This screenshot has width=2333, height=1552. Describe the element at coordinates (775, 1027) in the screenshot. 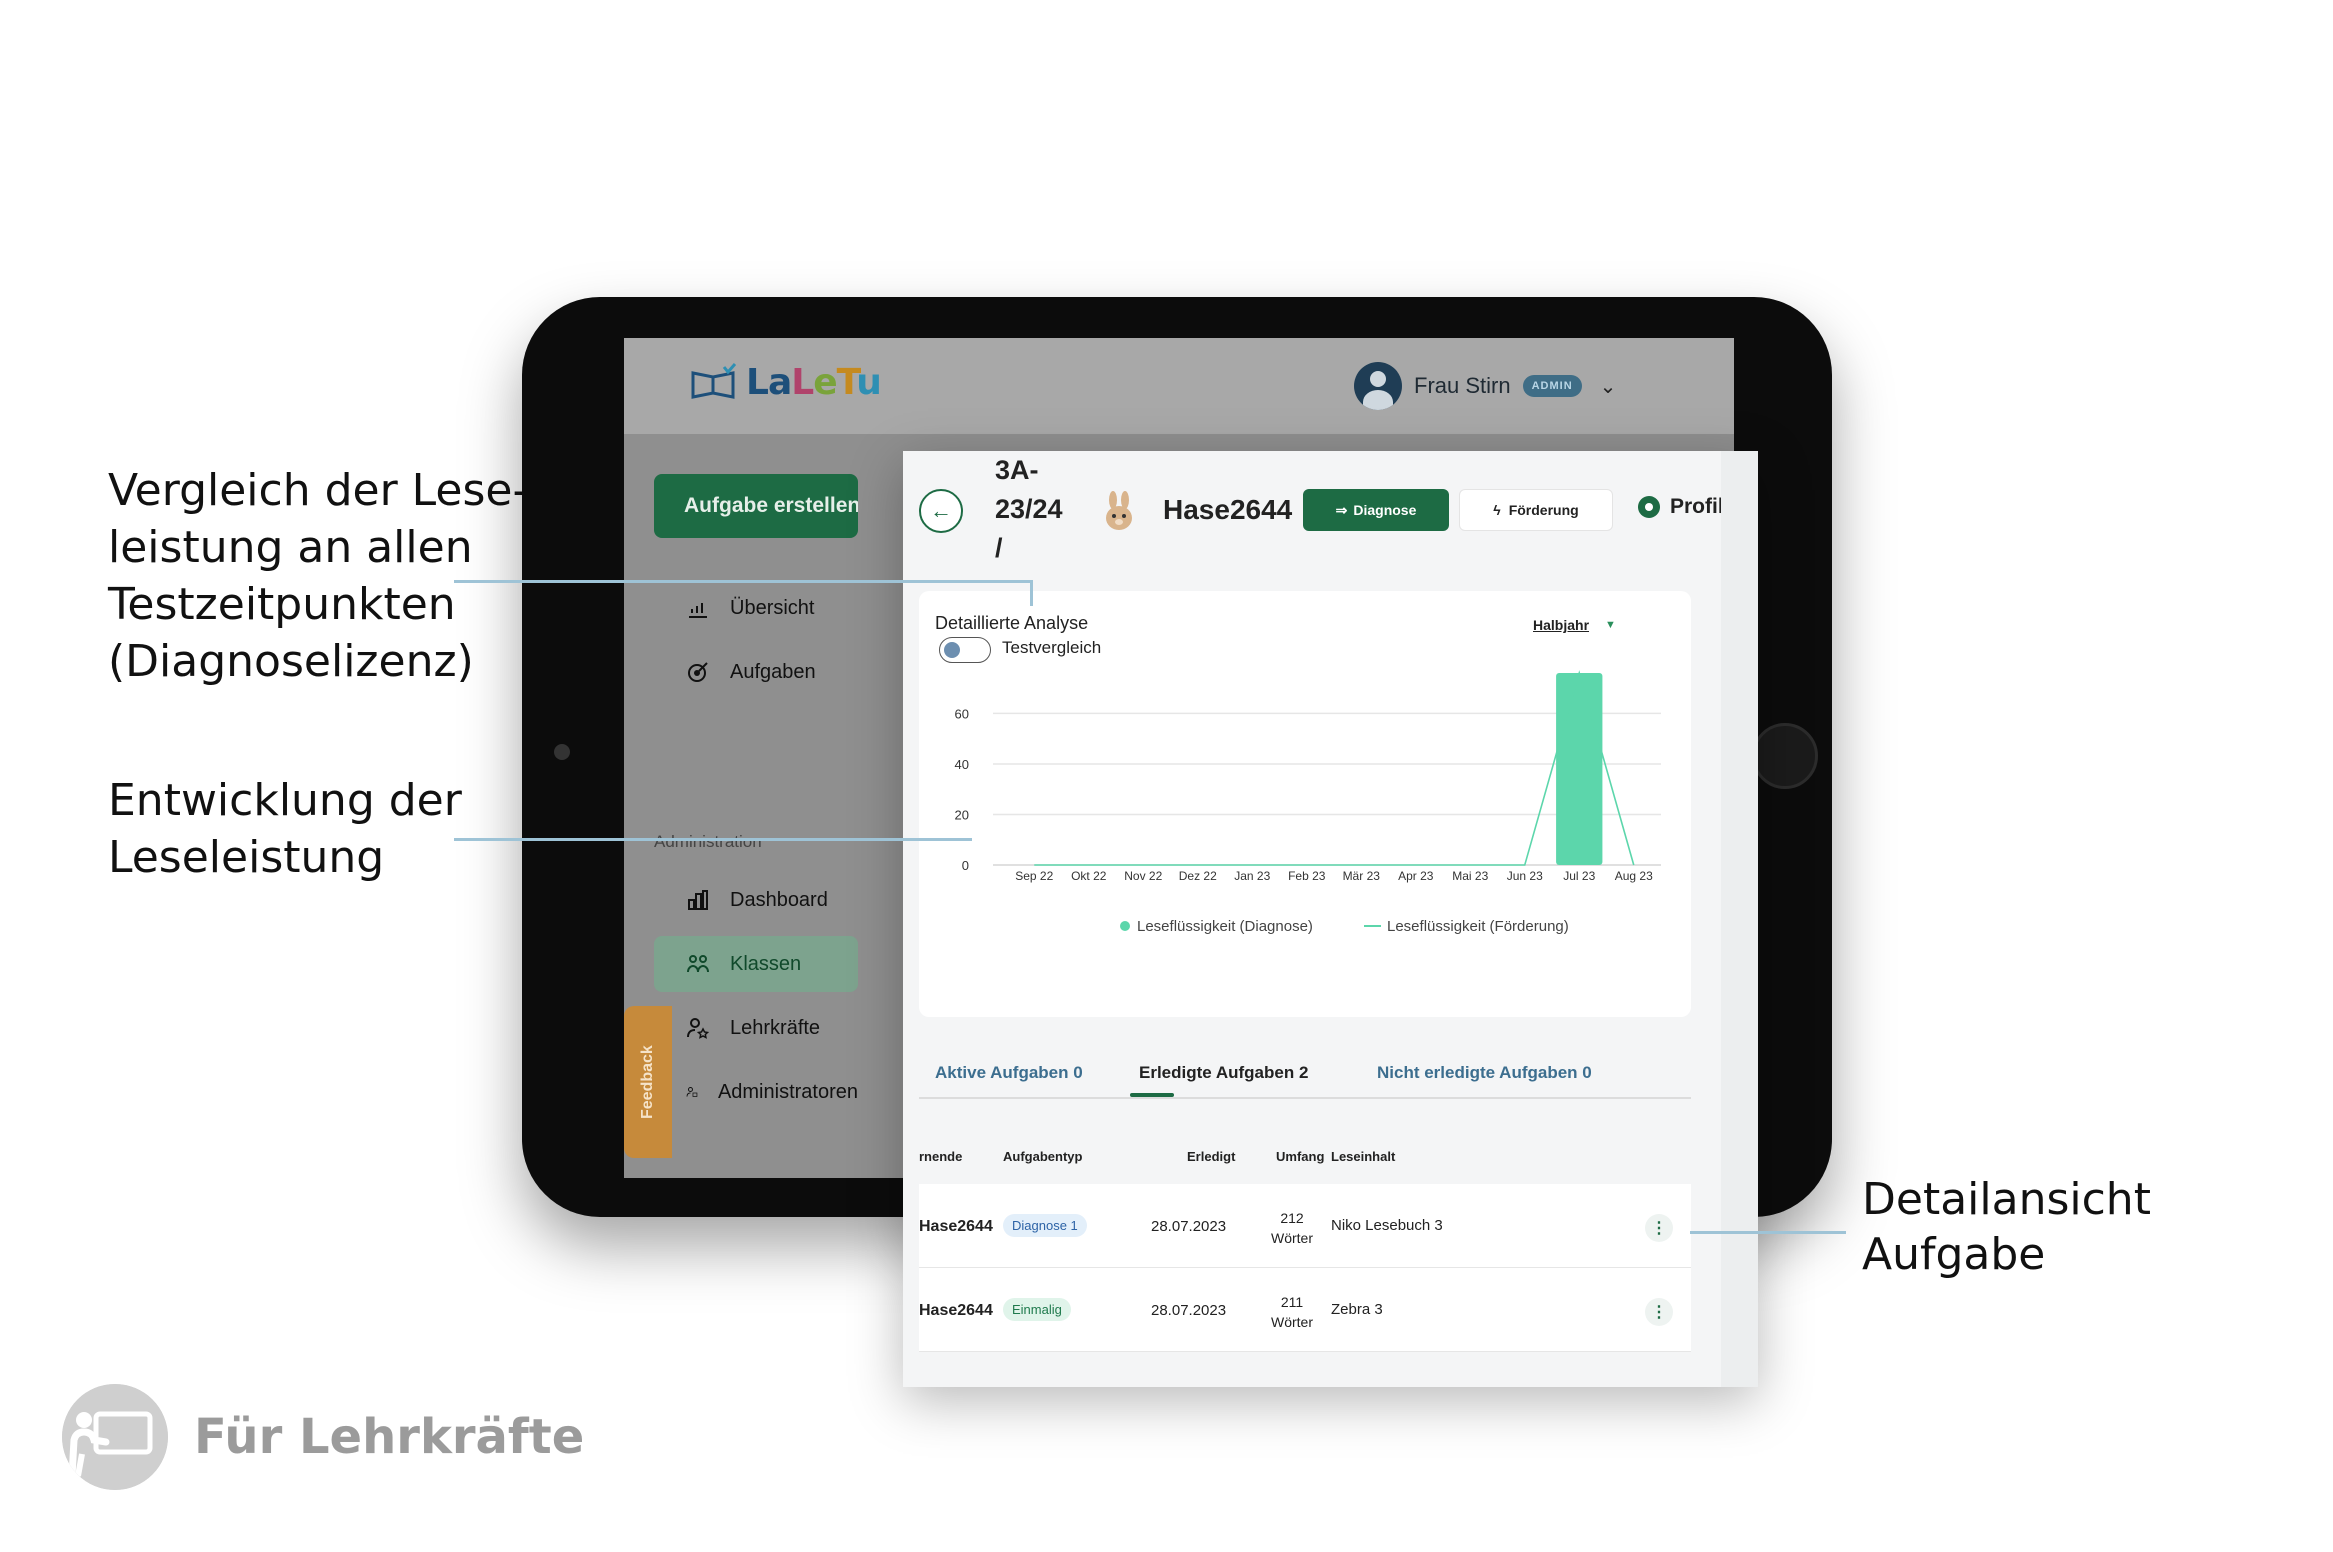

I see `sidebar-item-label: Lehrkräfte` at that location.